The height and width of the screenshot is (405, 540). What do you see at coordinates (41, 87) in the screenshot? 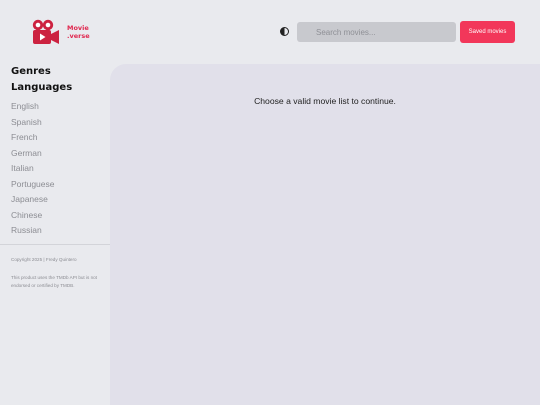
I see `languages-heading: Languages` at bounding box center [41, 87].